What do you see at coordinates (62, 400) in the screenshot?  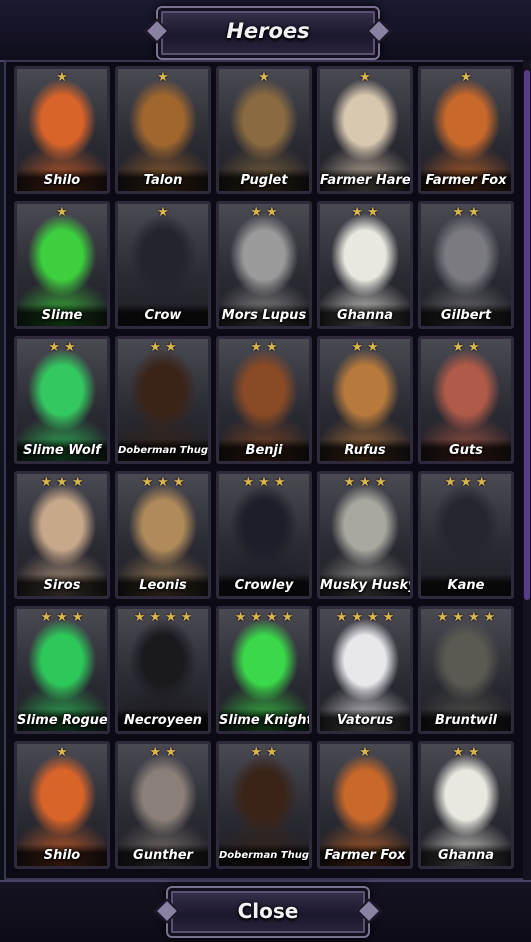 I see `hero-card: ★ ★ Slime Wolf` at bounding box center [62, 400].